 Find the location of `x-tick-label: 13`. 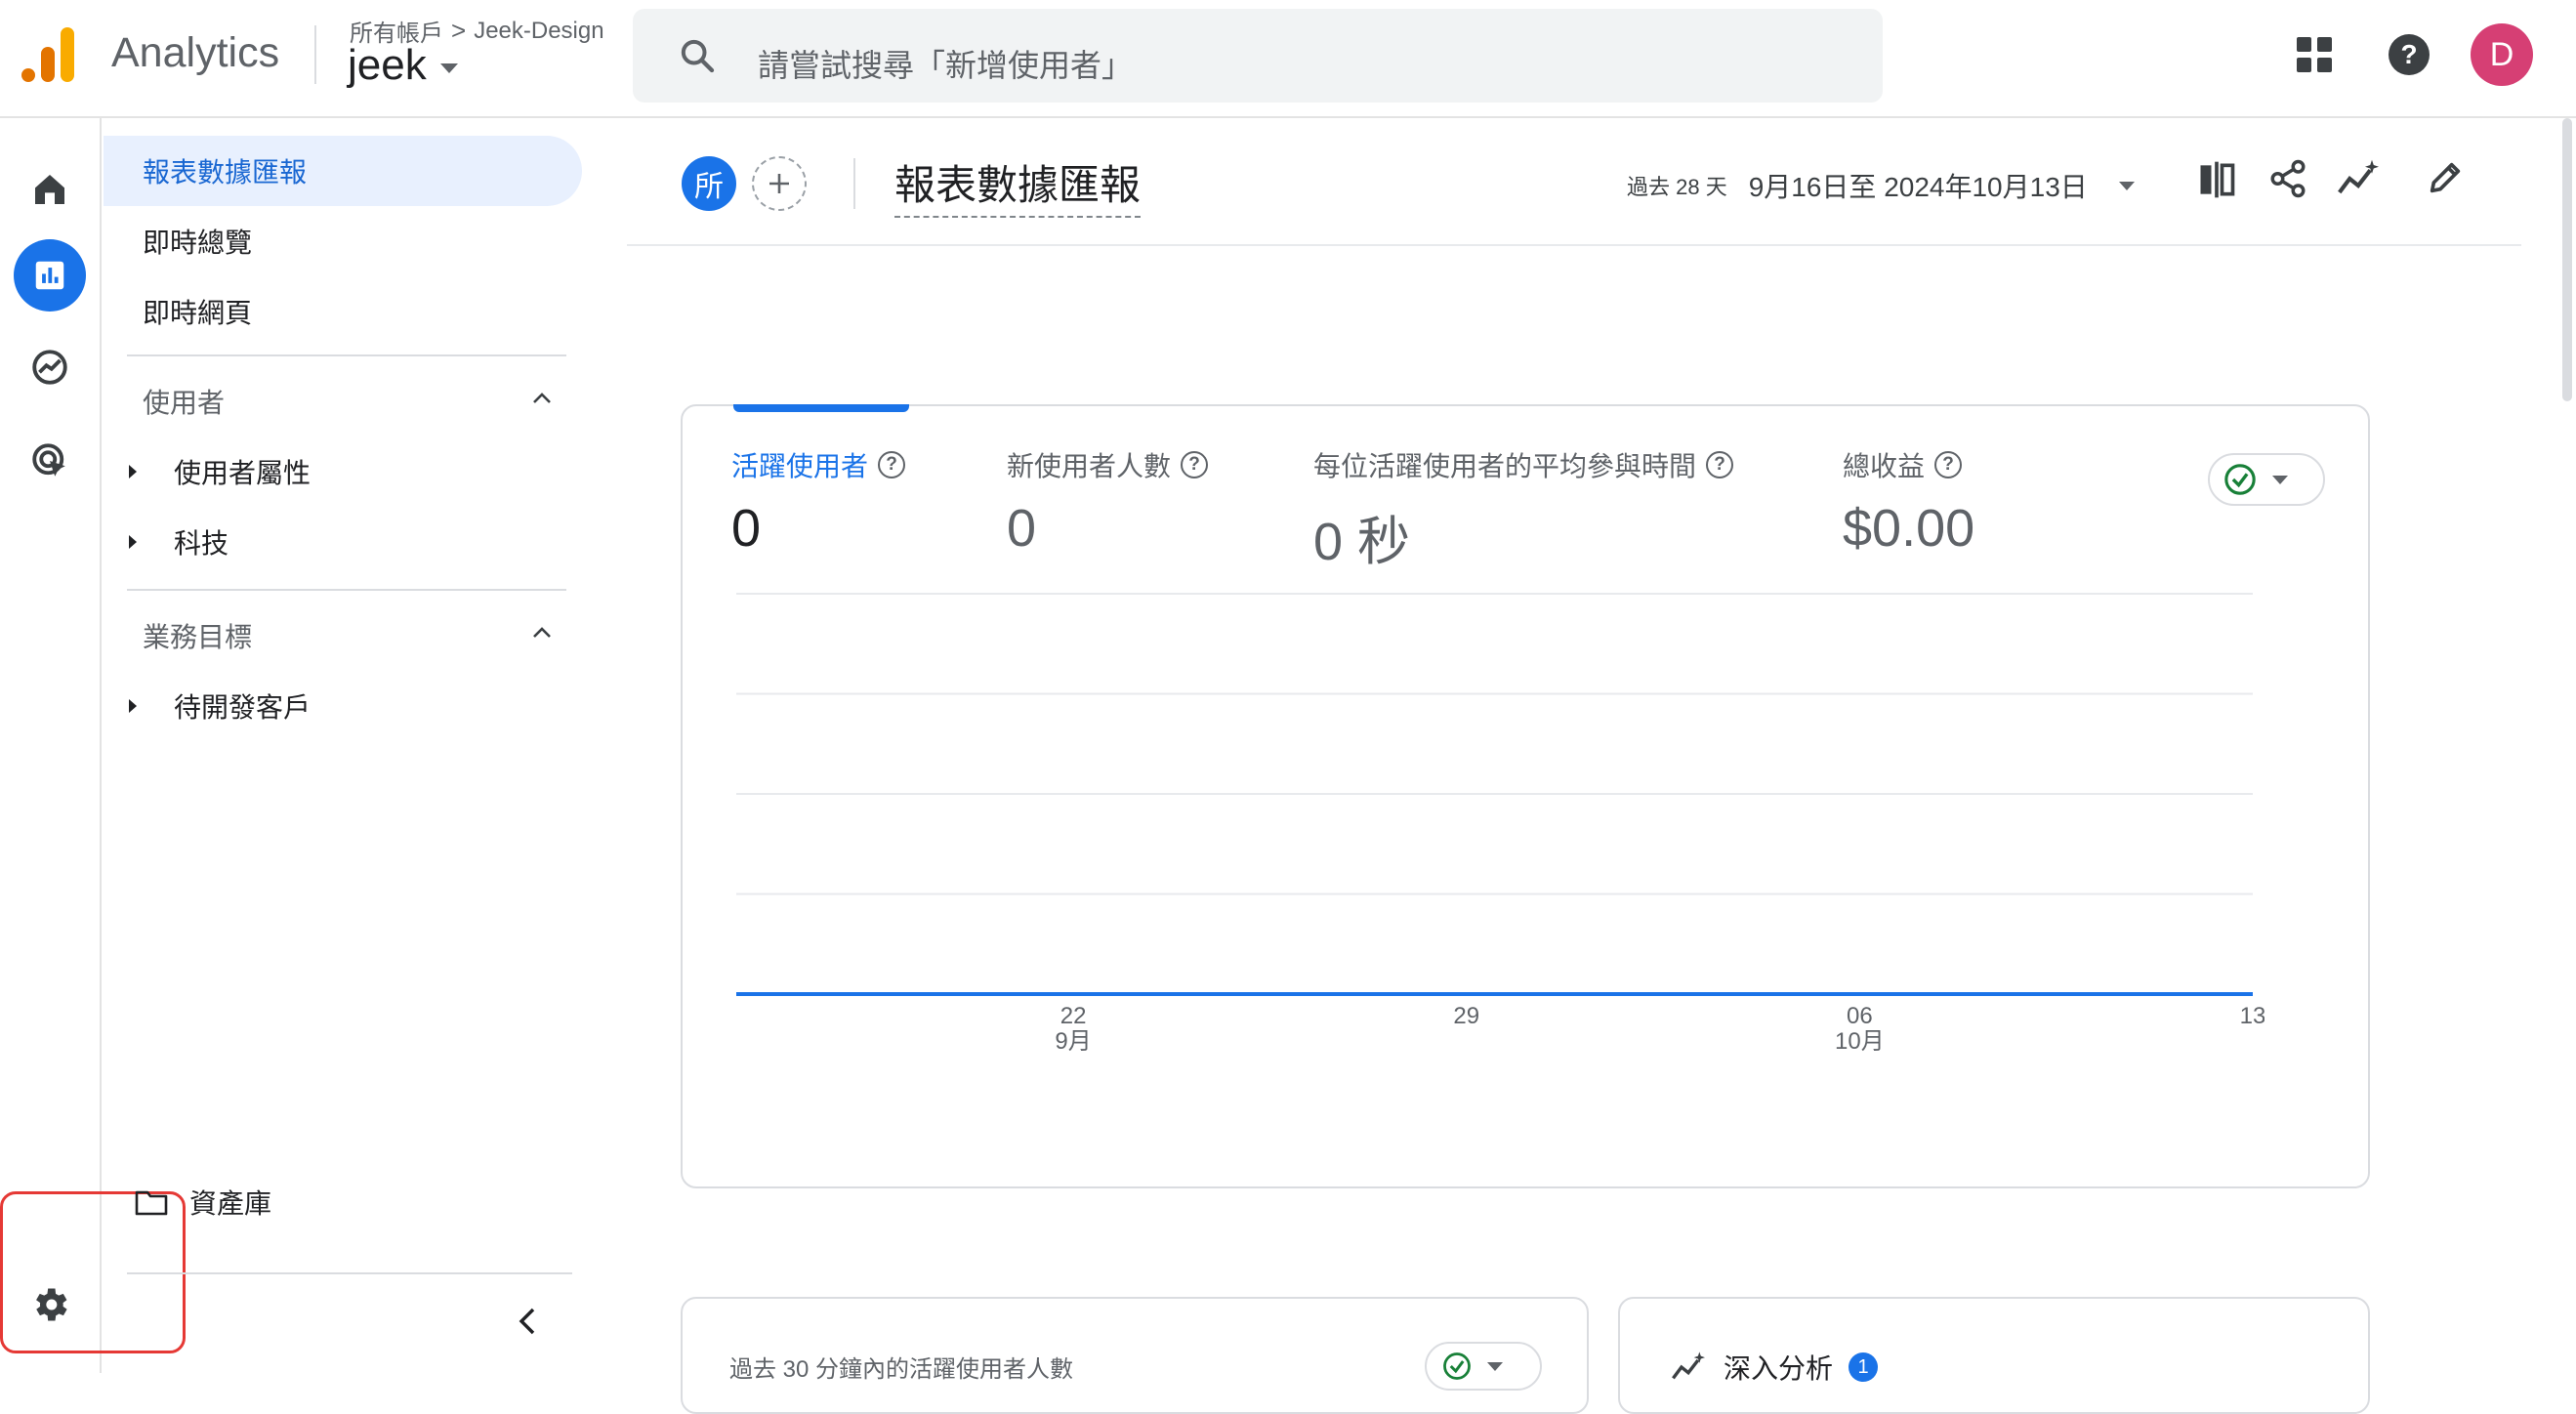

x-tick-label: 13 is located at coordinates (2252, 1016).